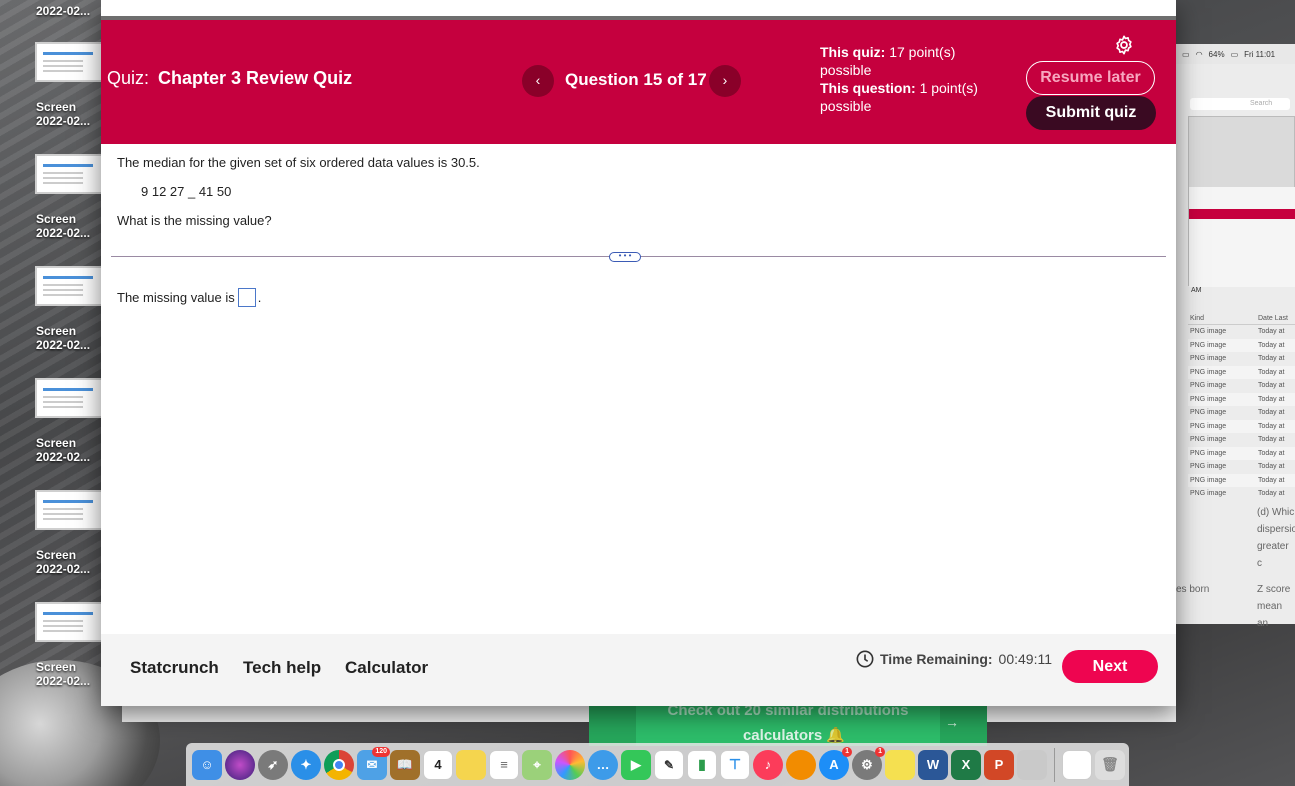 This screenshot has width=1295, height=786. Describe the element at coordinates (537, 764) in the screenshot. I see `maps-icon: ⌖` at that location.